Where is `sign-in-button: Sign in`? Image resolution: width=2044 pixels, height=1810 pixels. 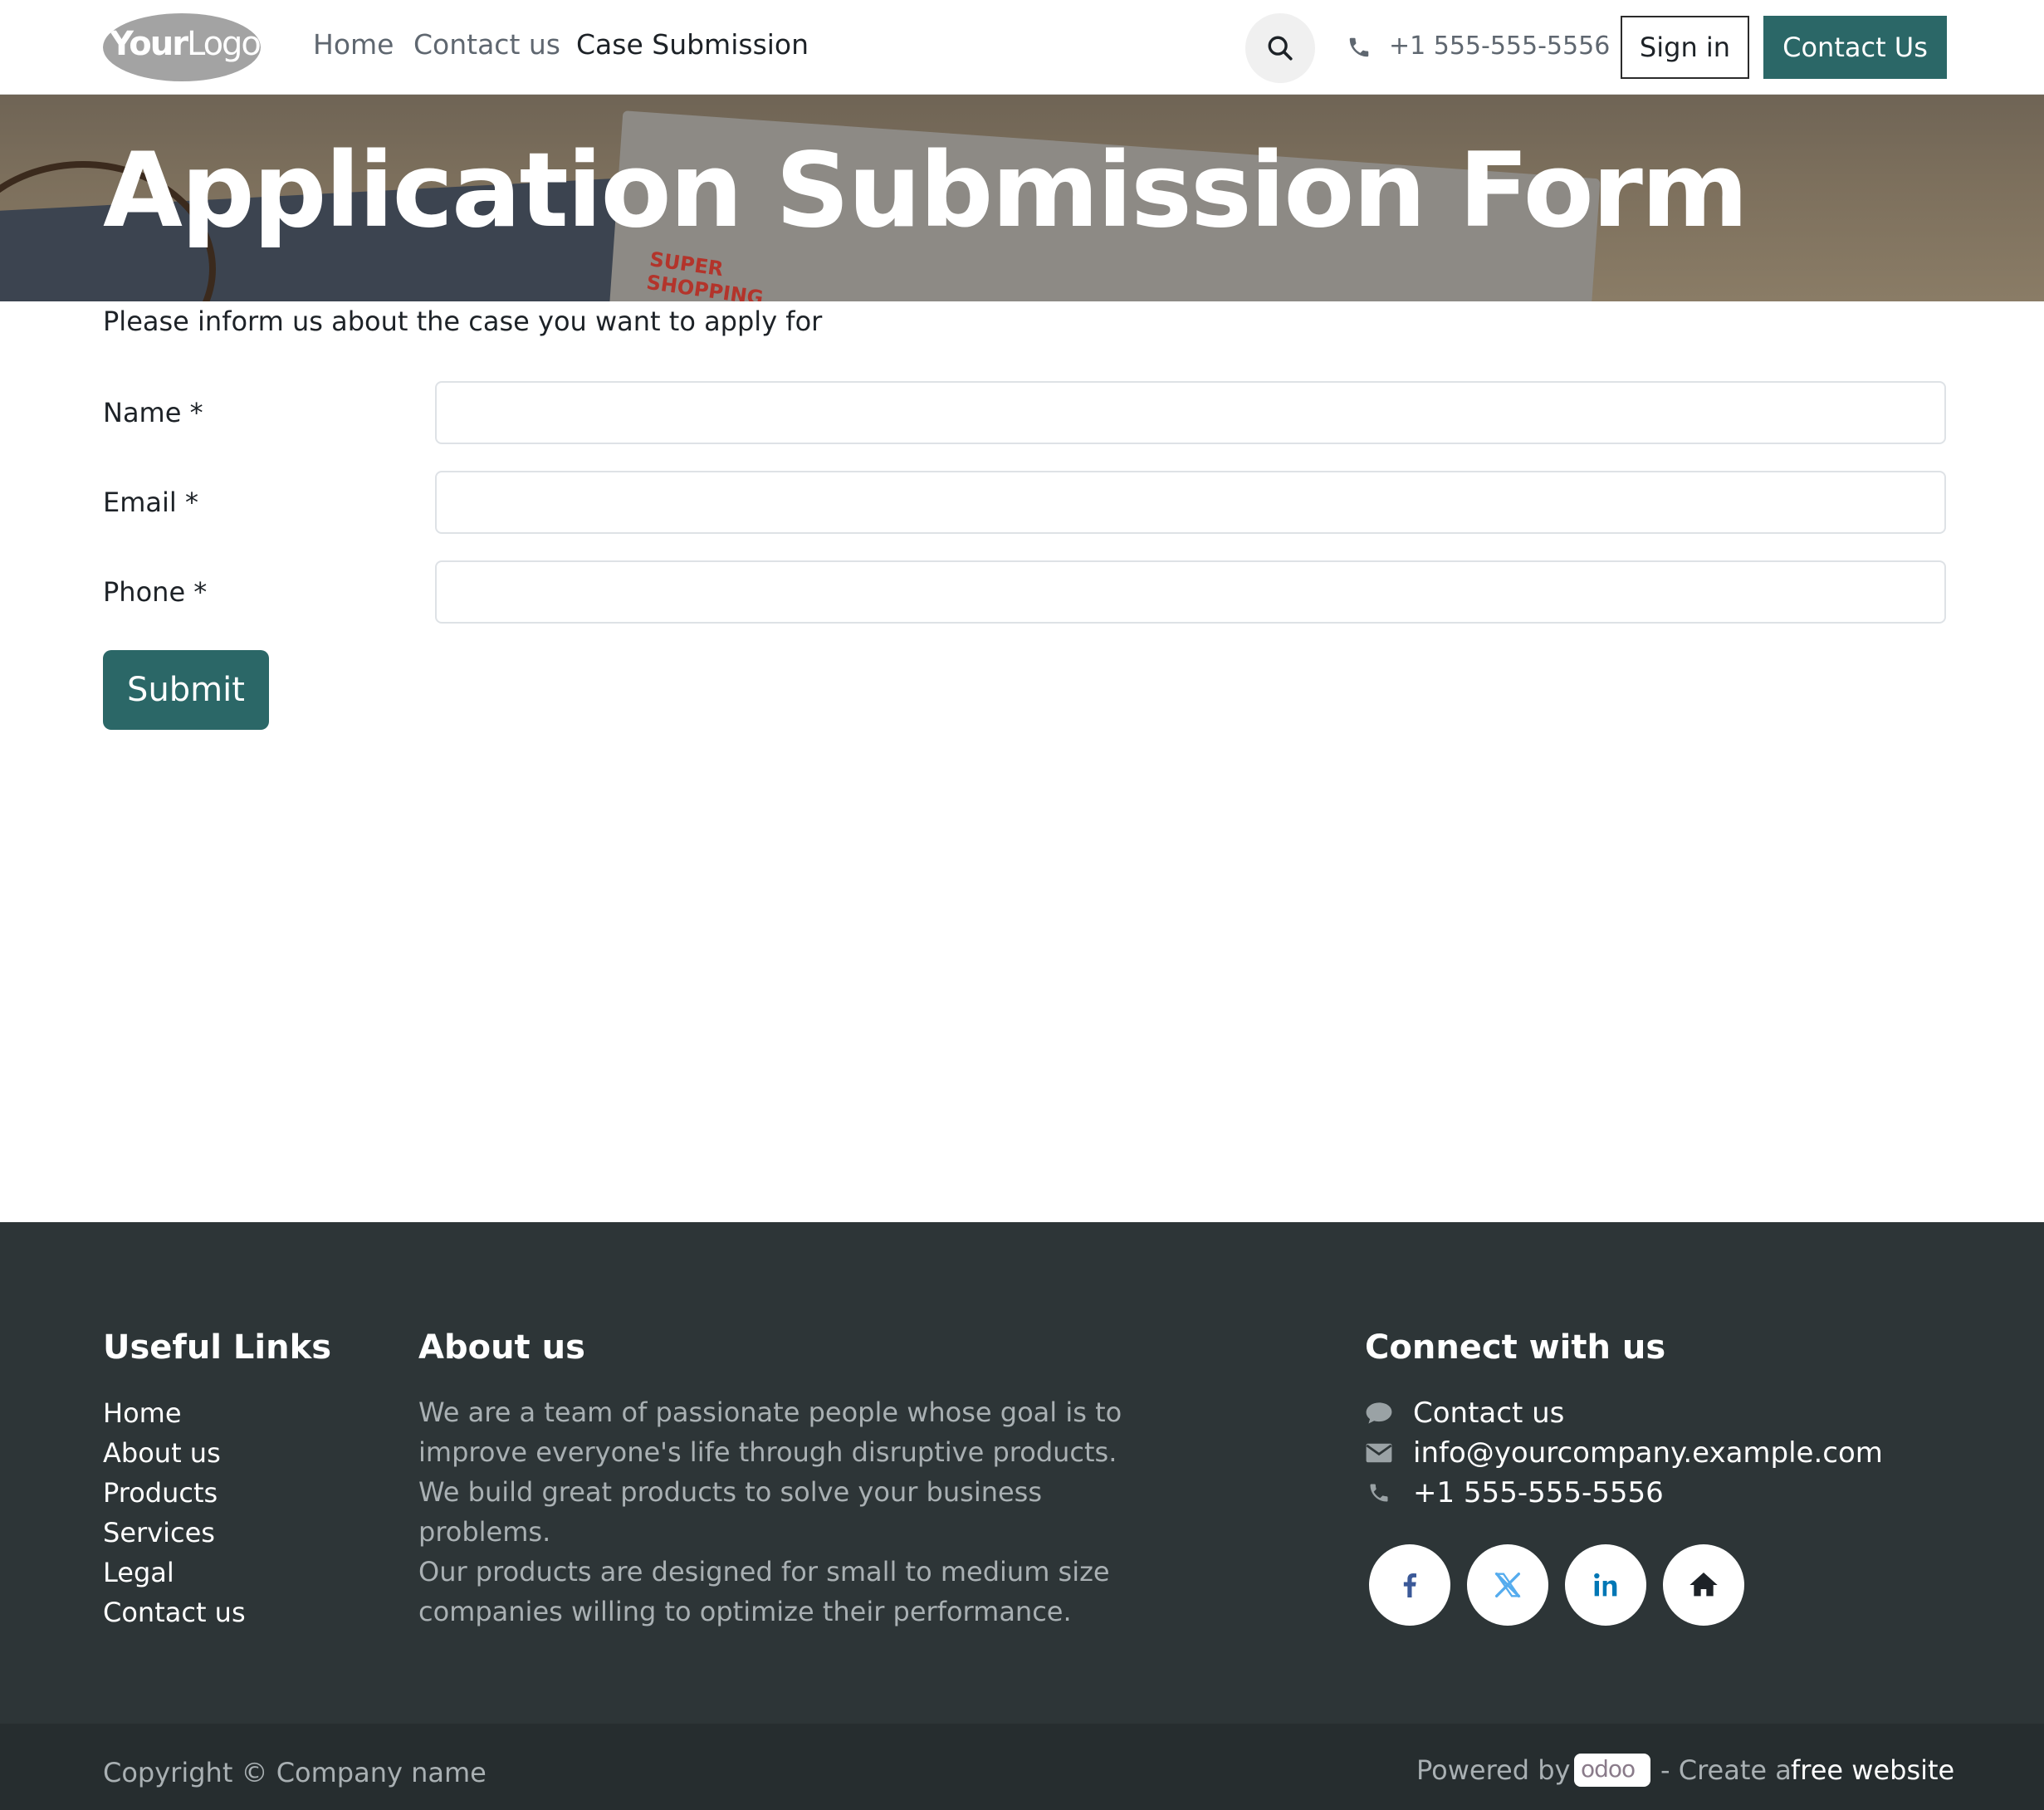
sign-in-button: Sign in is located at coordinates (1685, 47).